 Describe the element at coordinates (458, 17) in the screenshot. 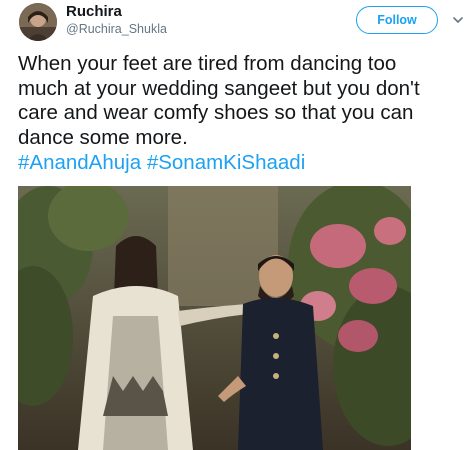

I see `chevron-down-icon` at that location.